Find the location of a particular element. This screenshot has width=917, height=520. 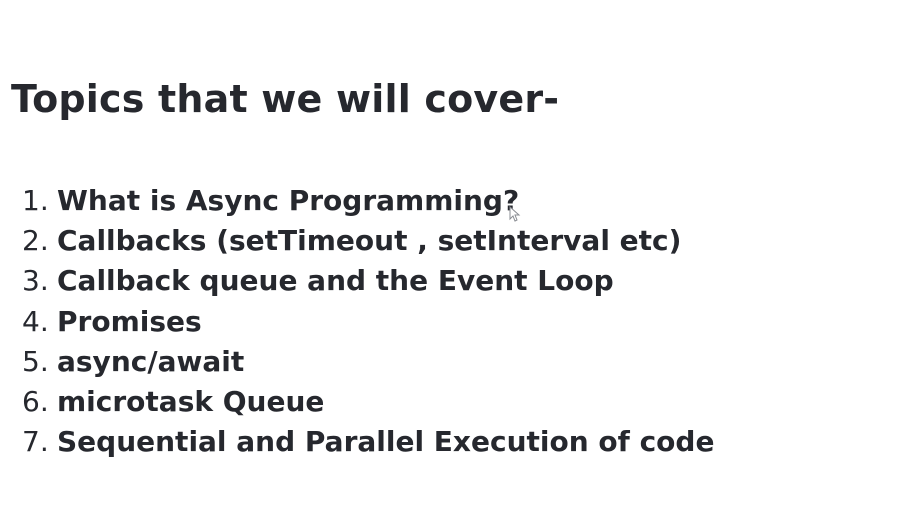

topic-text: Promises is located at coordinates (129, 321).